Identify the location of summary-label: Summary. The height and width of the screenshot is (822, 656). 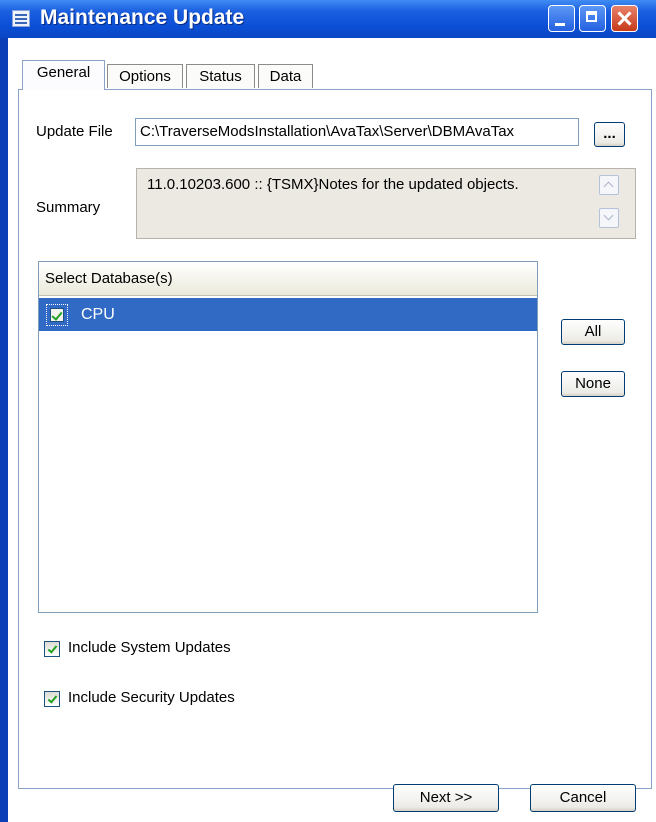
(68, 207).